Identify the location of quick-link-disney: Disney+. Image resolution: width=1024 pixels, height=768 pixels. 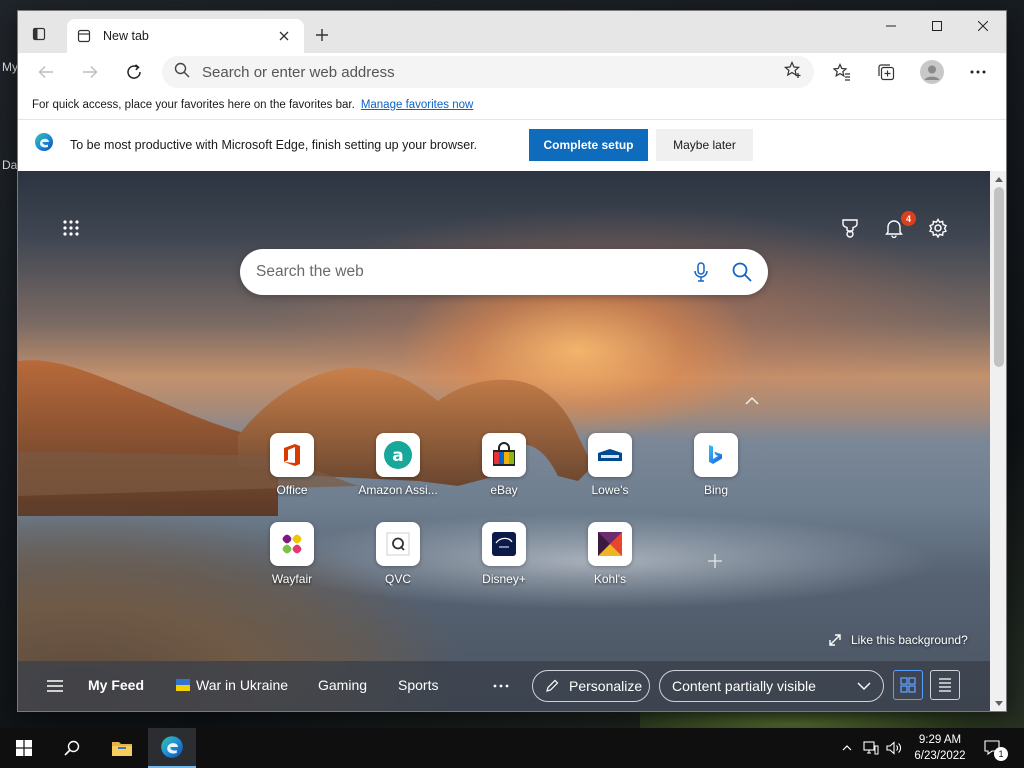
(504, 558).